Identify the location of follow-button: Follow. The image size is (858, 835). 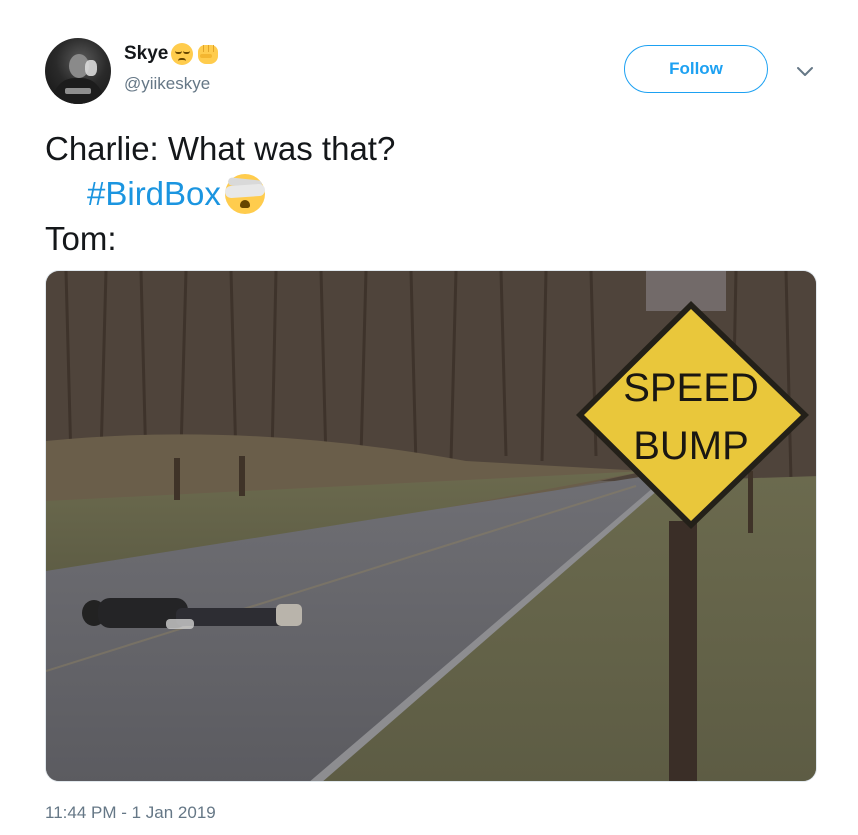
(696, 69).